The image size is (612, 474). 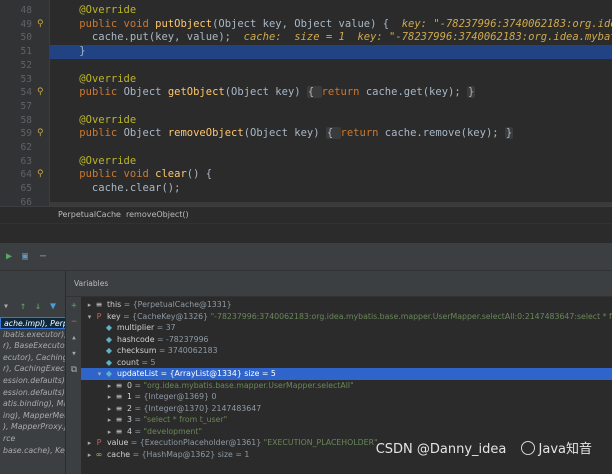 What do you see at coordinates (32, 369) in the screenshot?
I see `stack-frame: r), CachingExecu` at bounding box center [32, 369].